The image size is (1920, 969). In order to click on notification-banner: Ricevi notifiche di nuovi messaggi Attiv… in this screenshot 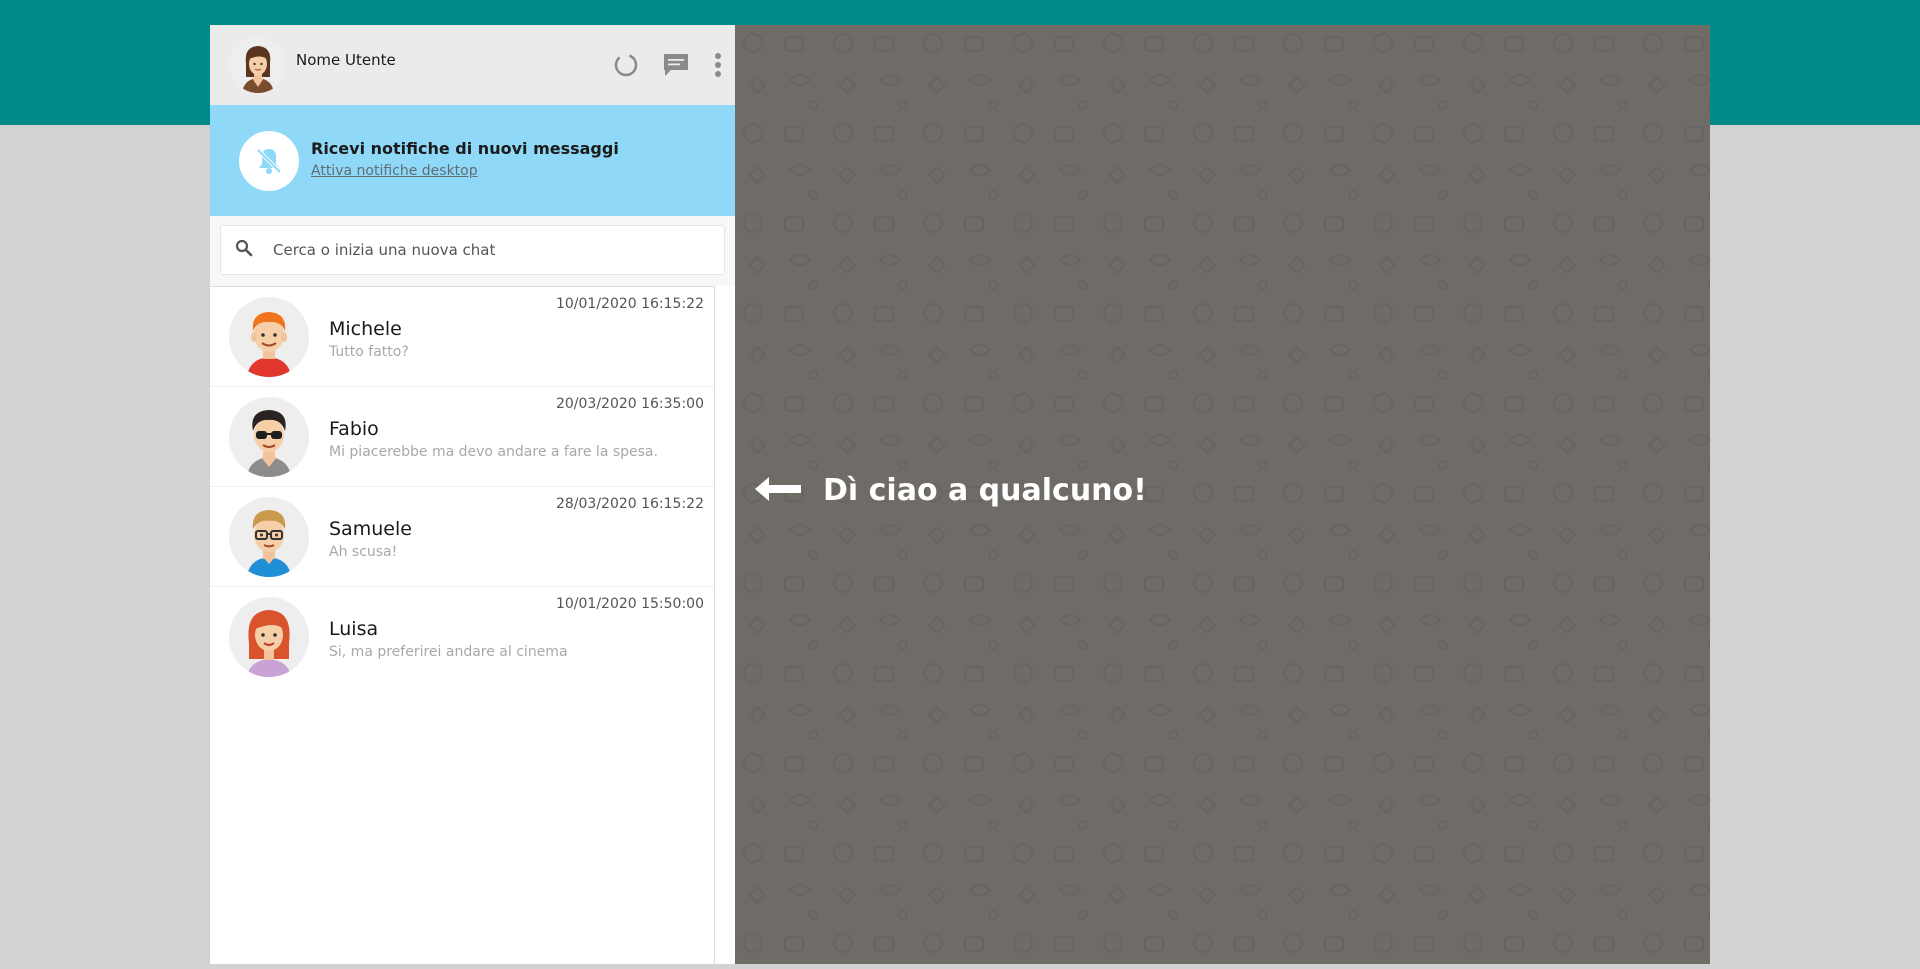, I will do `click(472, 160)`.